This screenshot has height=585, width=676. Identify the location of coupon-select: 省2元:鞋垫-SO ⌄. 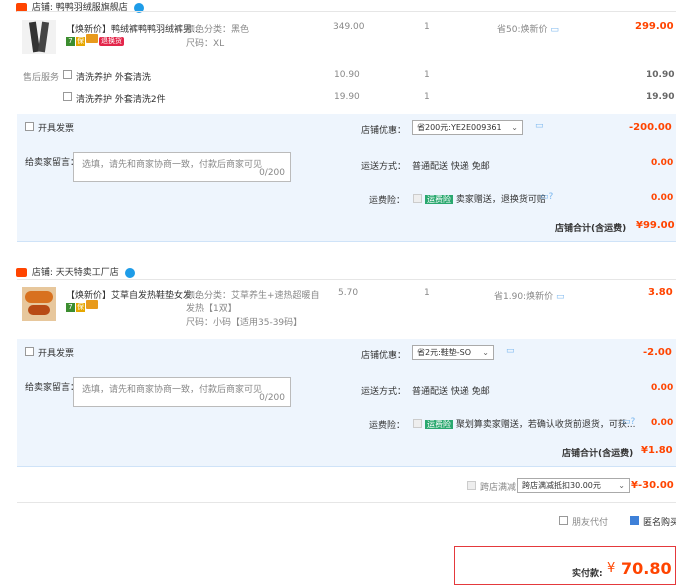
(453, 352).